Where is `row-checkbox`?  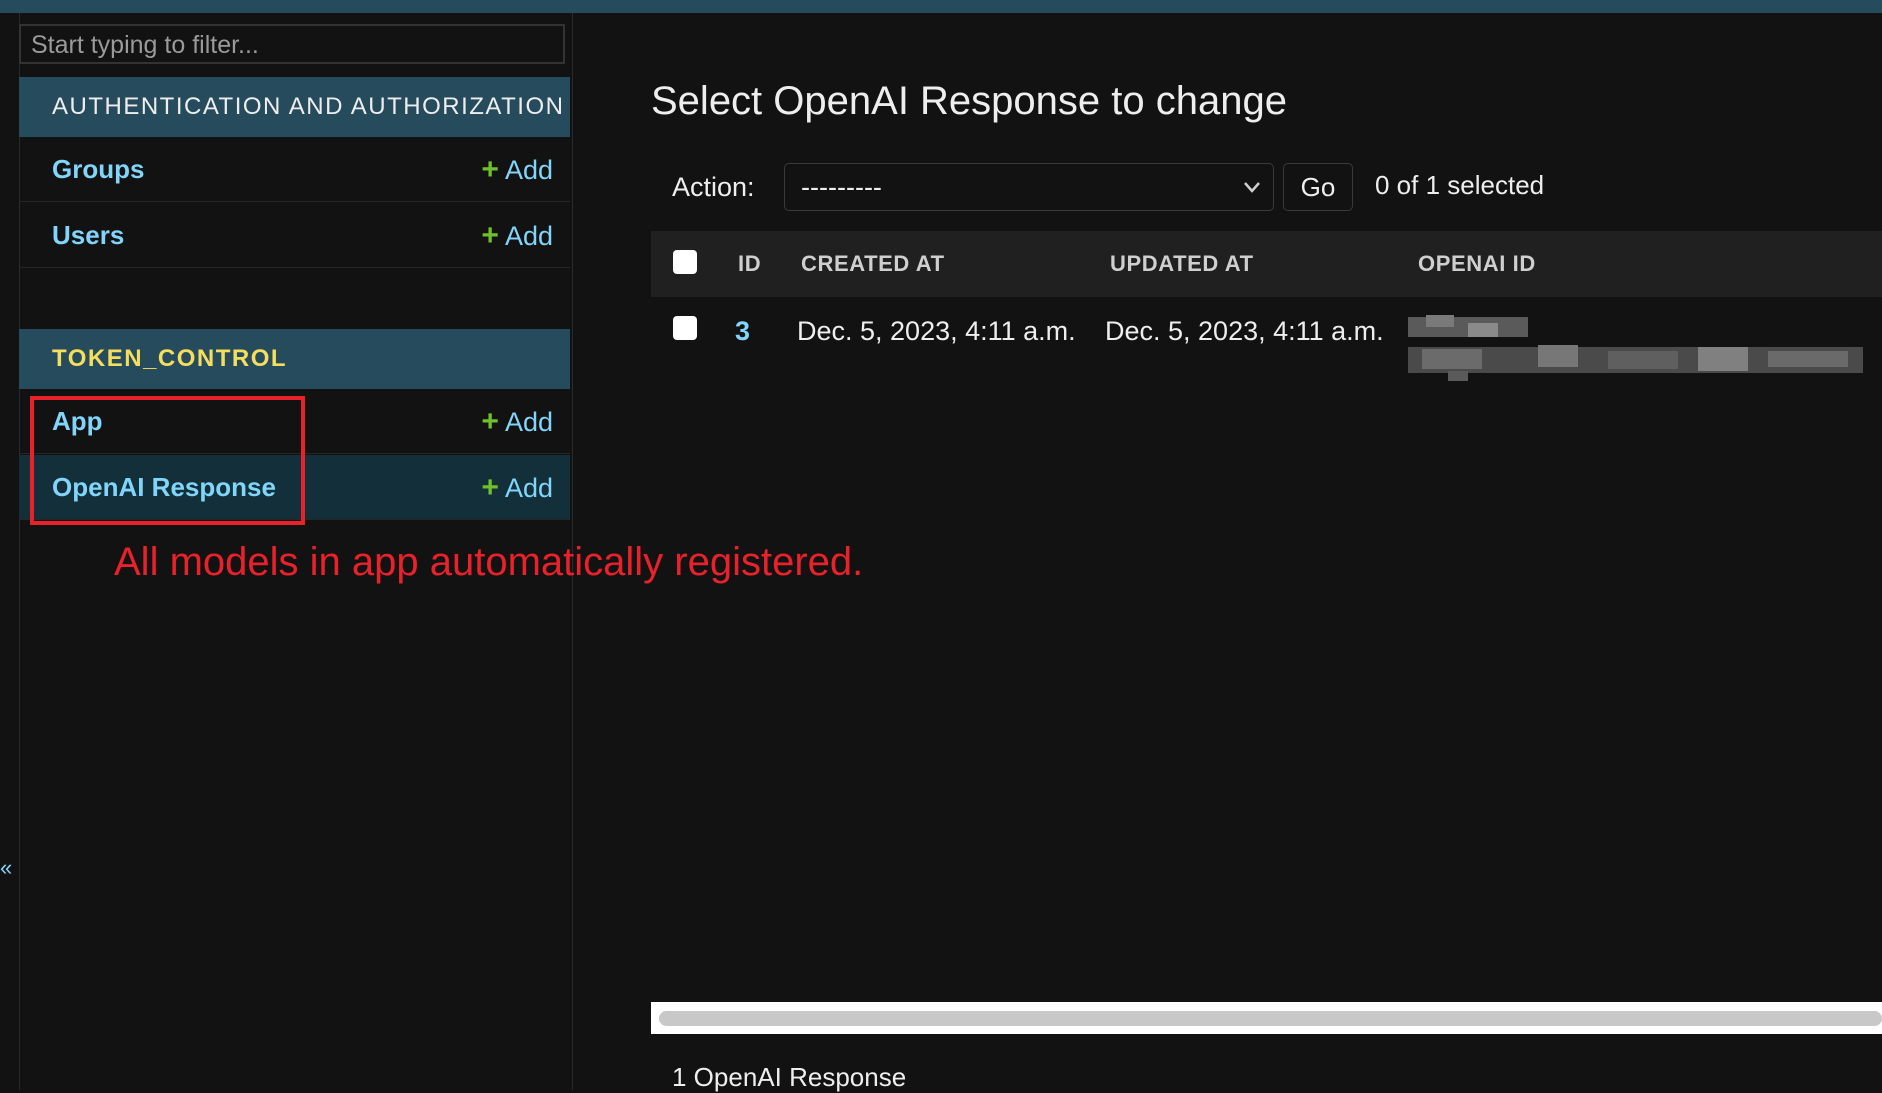 row-checkbox is located at coordinates (685, 328).